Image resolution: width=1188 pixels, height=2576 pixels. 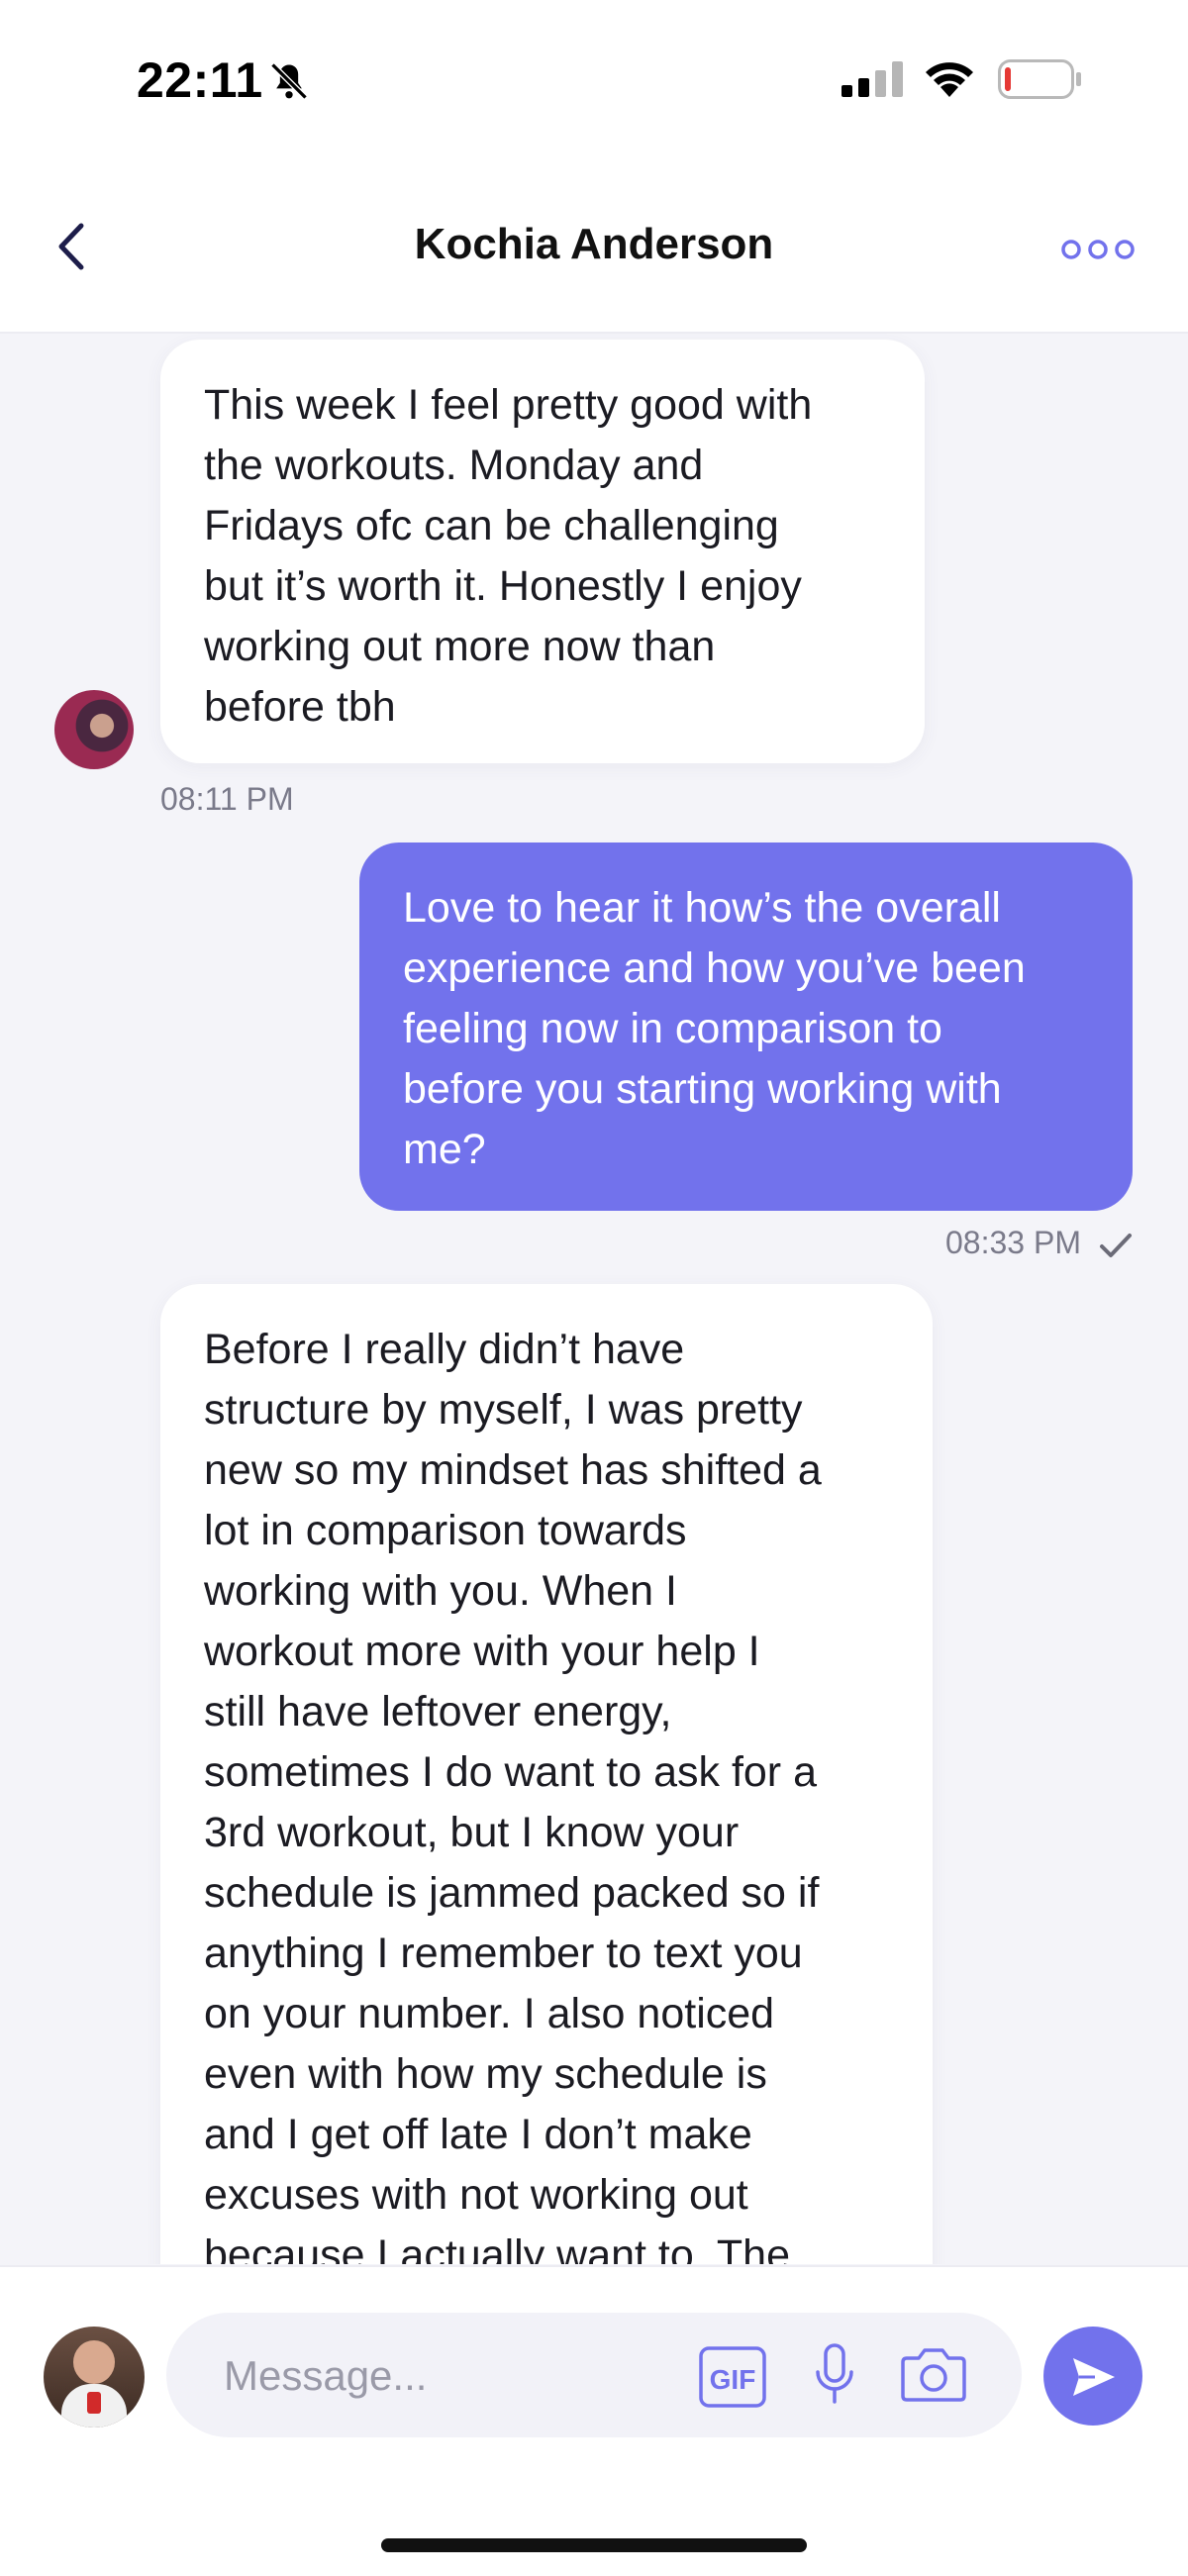 I want to click on contact-avatar, so click(x=94, y=730).